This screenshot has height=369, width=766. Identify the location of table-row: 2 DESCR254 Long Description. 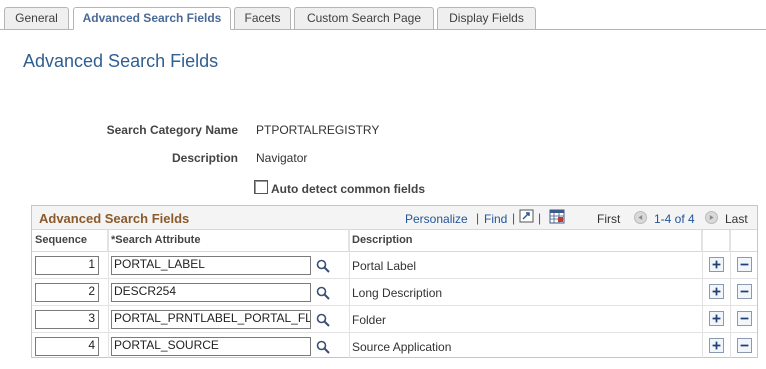
(394, 292).